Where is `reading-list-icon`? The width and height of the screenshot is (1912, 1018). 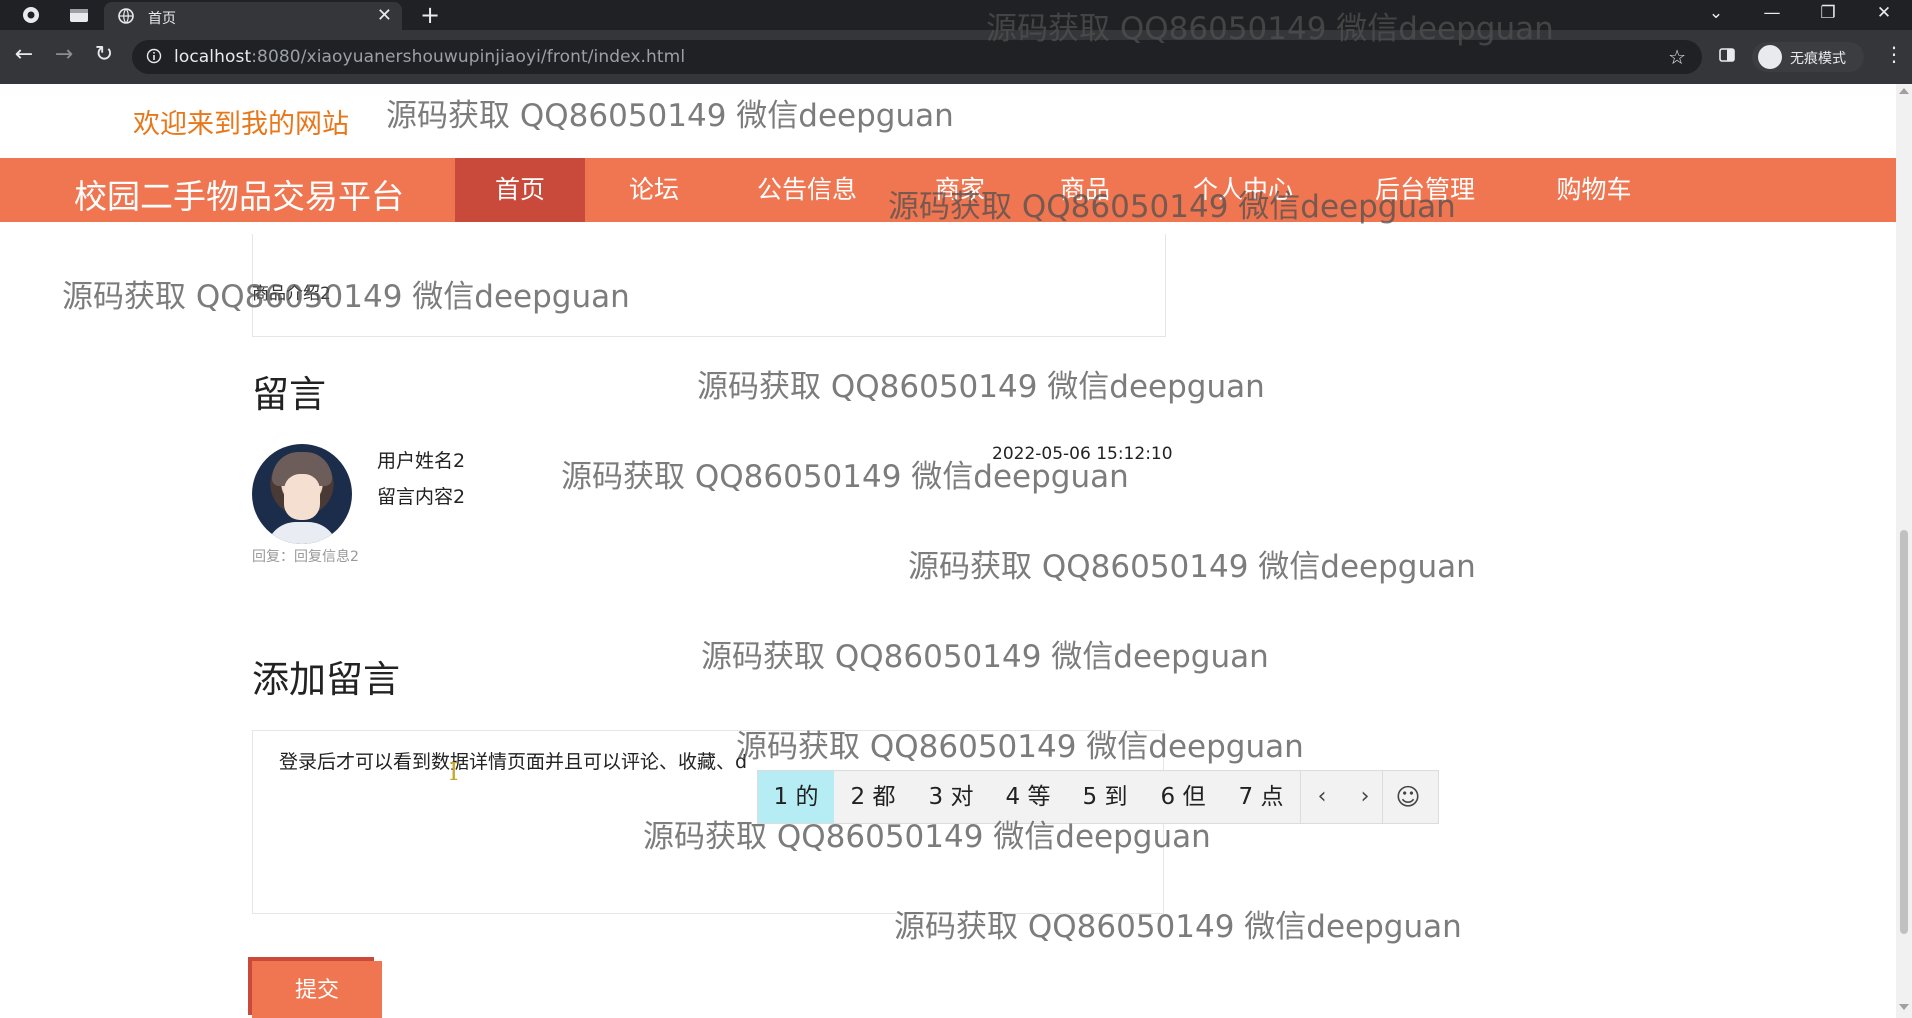
reading-list-icon is located at coordinates (1727, 55).